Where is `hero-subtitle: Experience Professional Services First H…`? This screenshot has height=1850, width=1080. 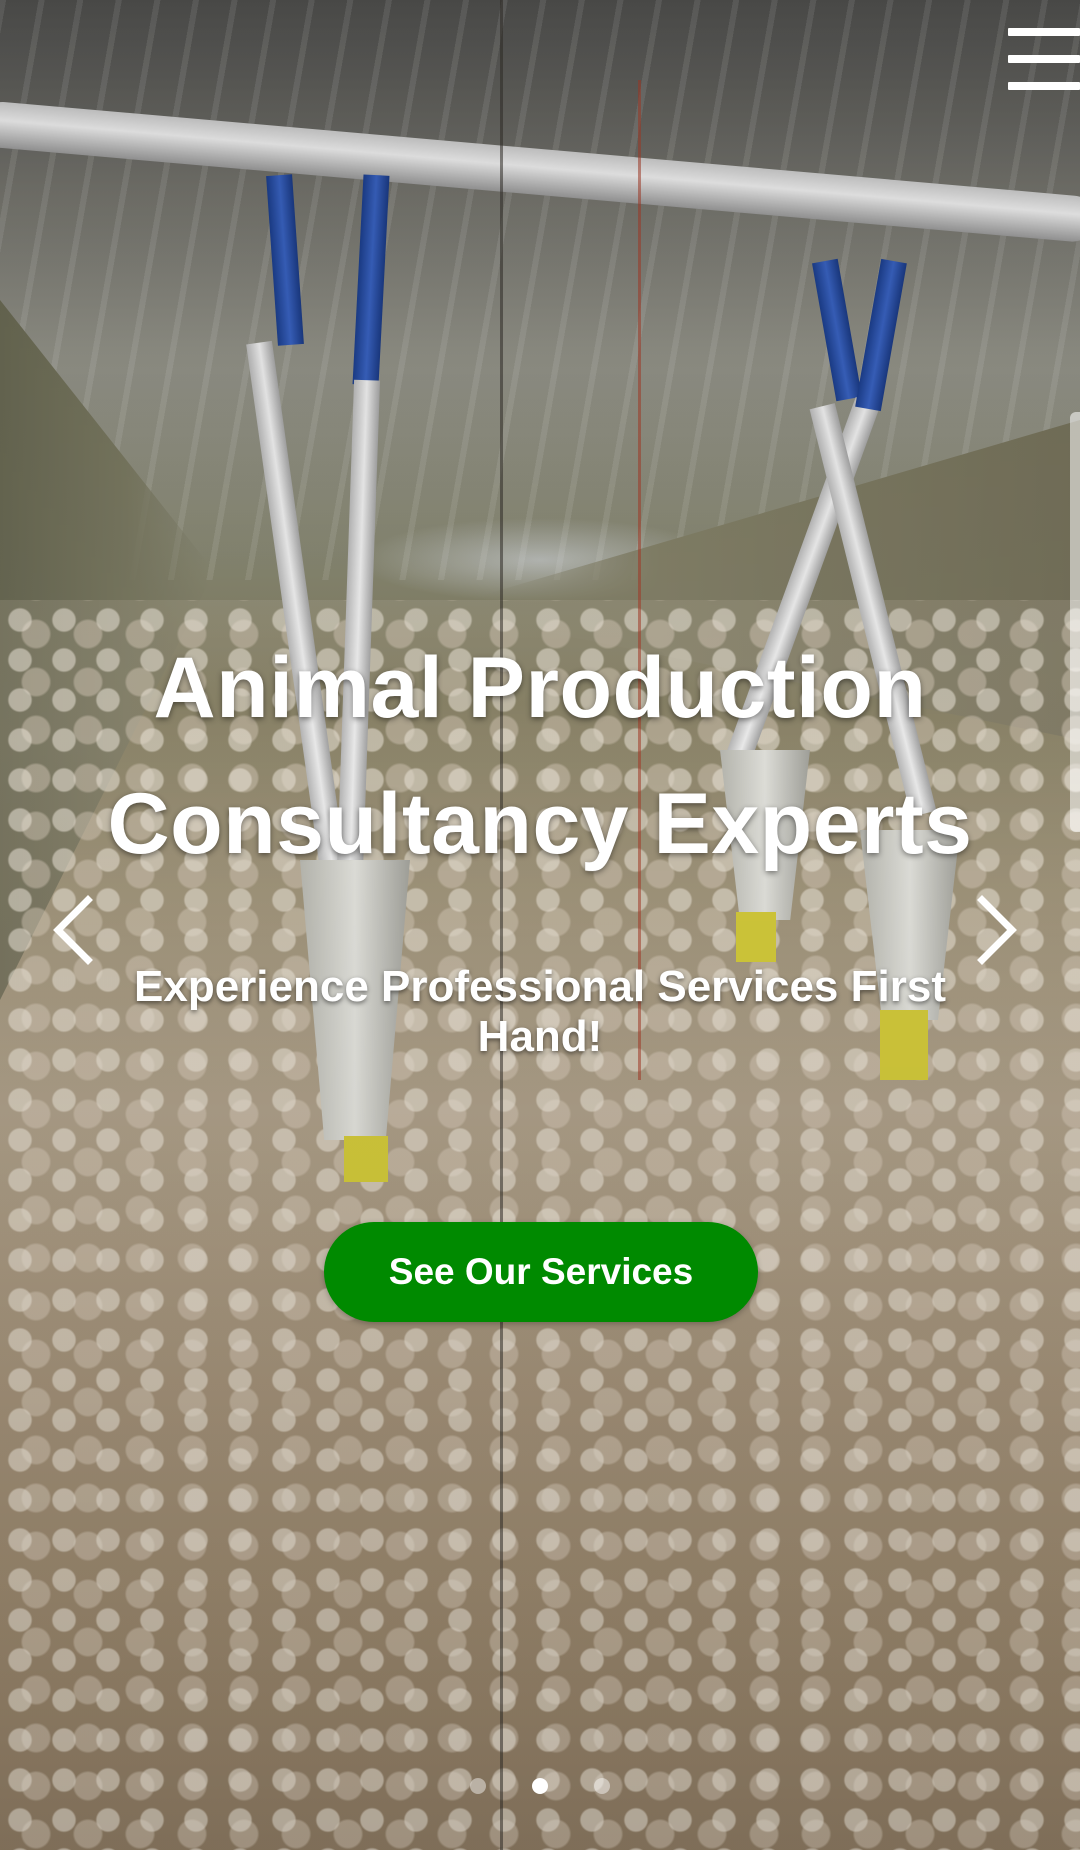
hero-subtitle: Experience Professional Services First H… is located at coordinates (540, 1011).